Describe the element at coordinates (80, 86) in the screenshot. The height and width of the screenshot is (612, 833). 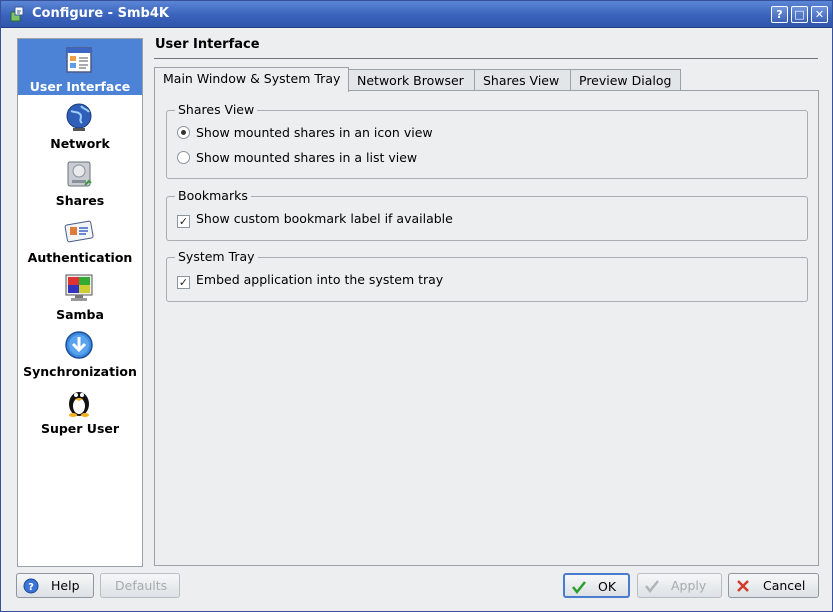
I see `sidebar-item-label: User Interface` at that location.